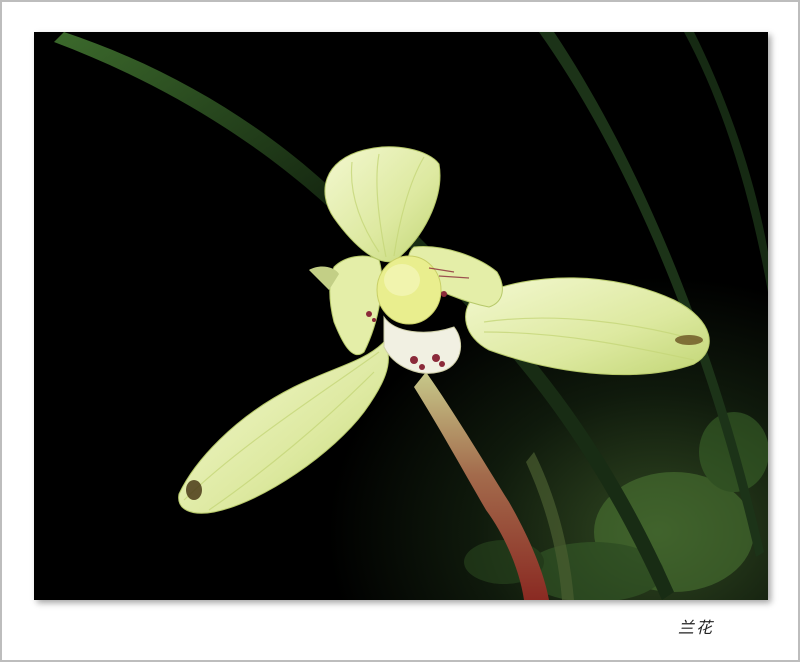 The height and width of the screenshot is (662, 800). I want to click on right-petal-tip-mark, so click(689, 340).